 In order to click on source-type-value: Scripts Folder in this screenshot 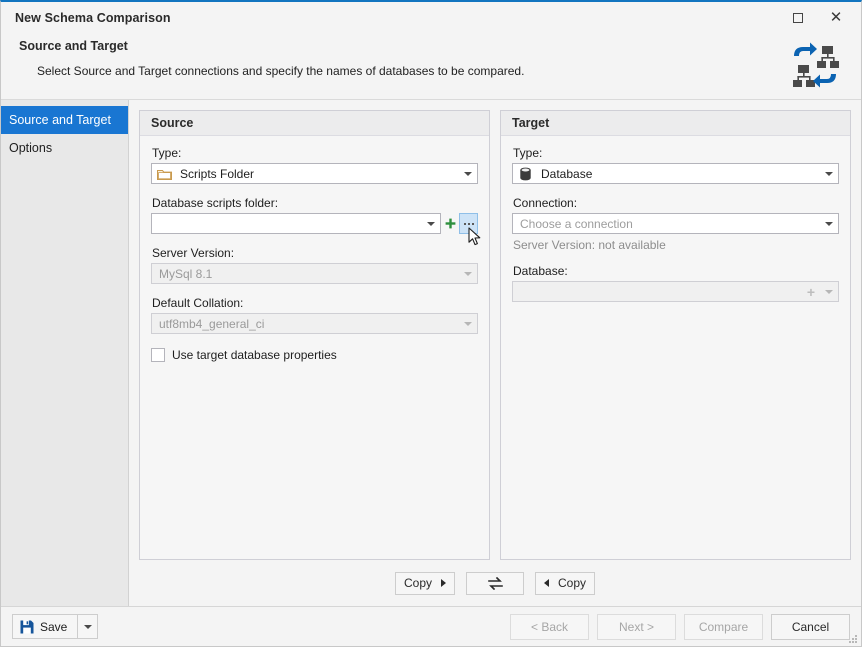, I will do `click(217, 173)`.